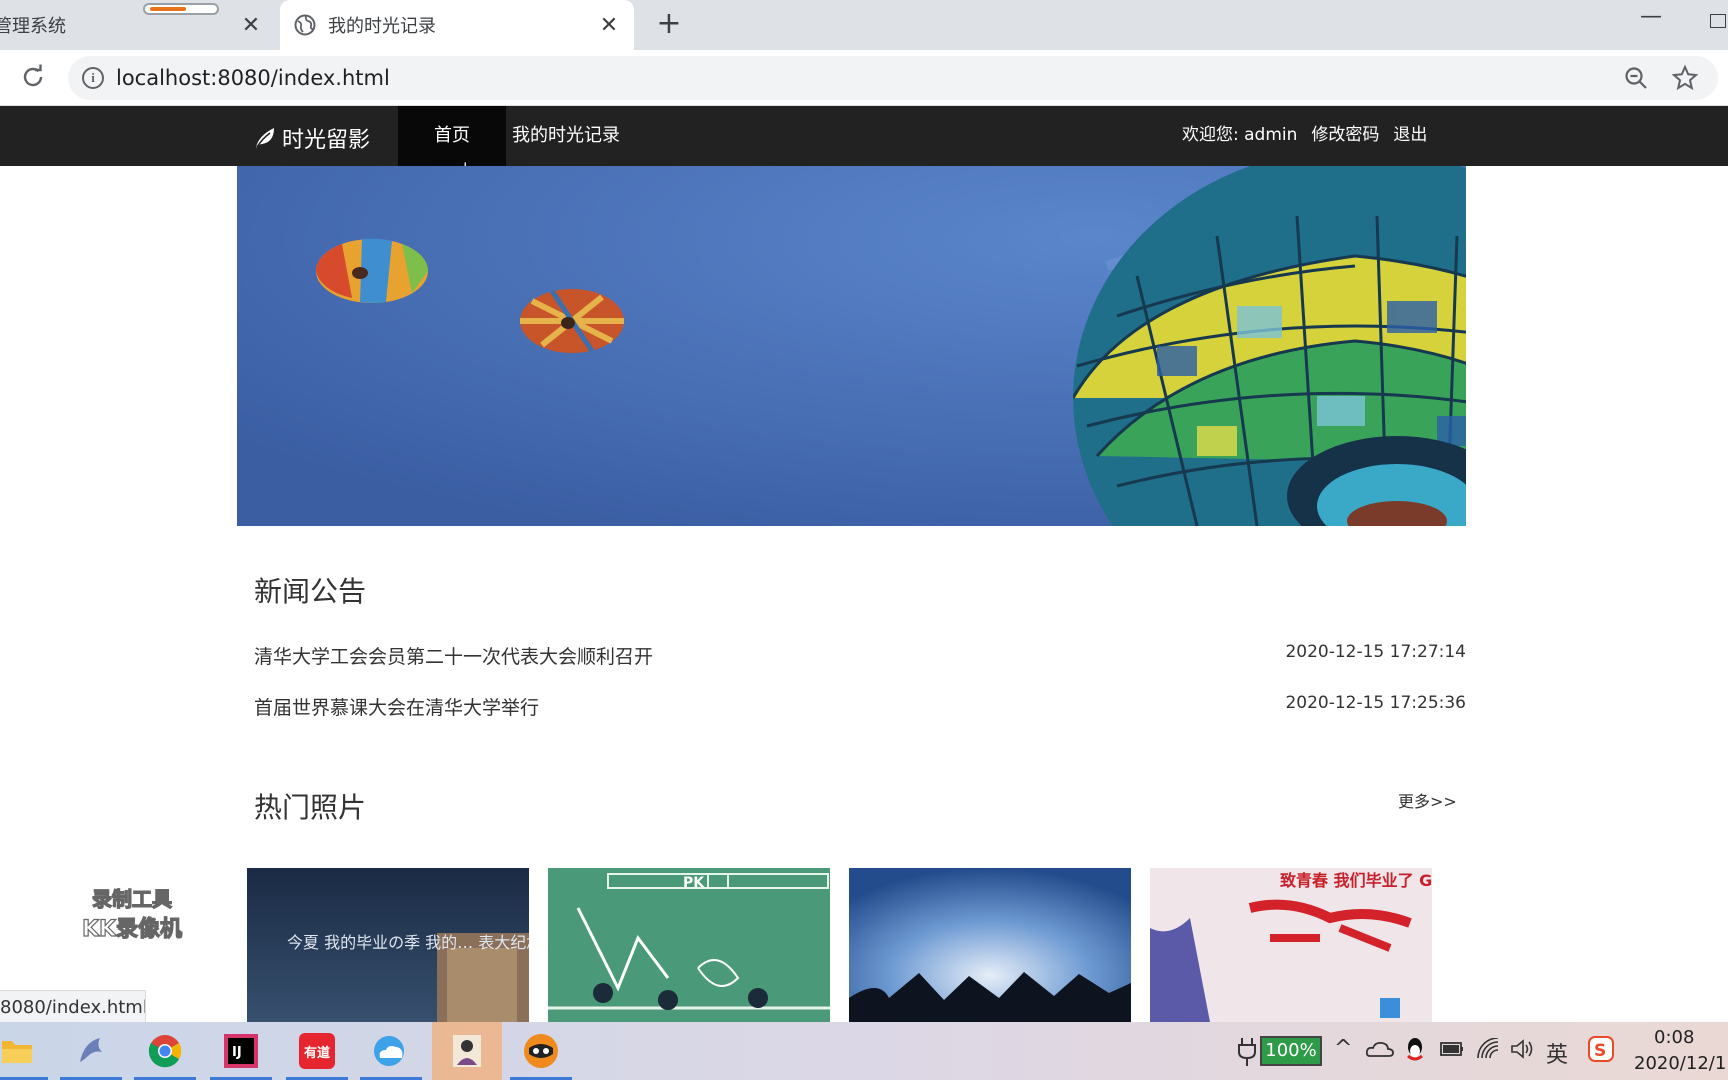  I want to click on qq-penguin-icon, so click(1415, 1049).